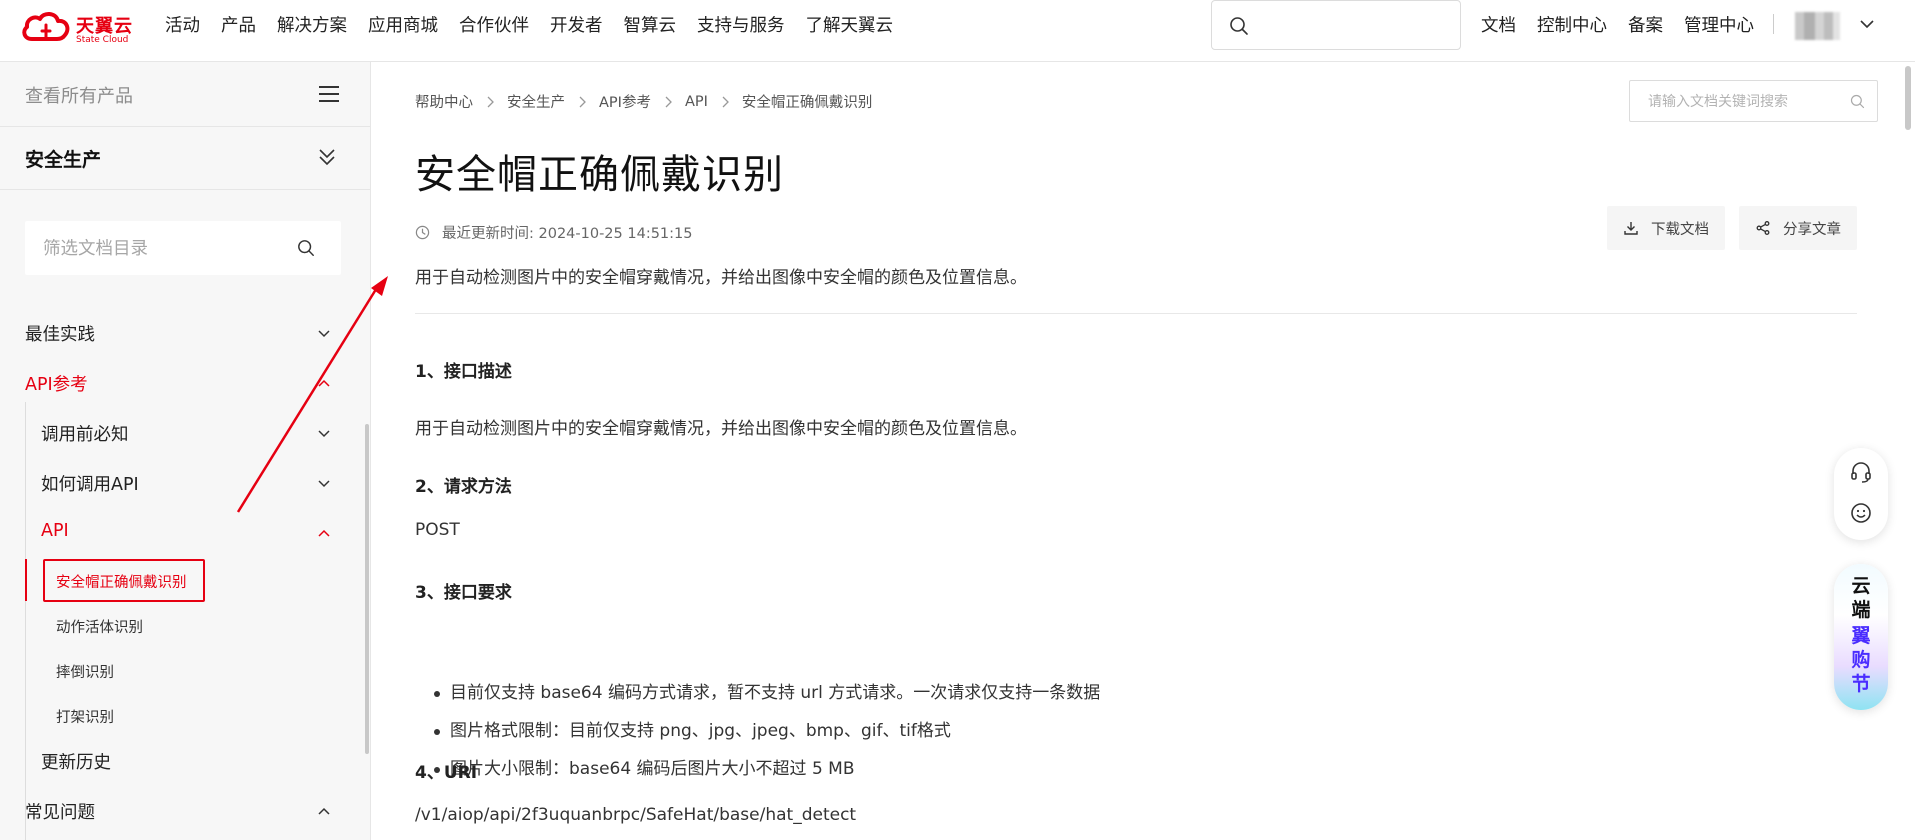 This screenshot has width=1915, height=840. Describe the element at coordinates (757, 769) in the screenshot. I see `list-item: 图片大小限制：base64 编码后图片大小不超过 5 MB` at that location.